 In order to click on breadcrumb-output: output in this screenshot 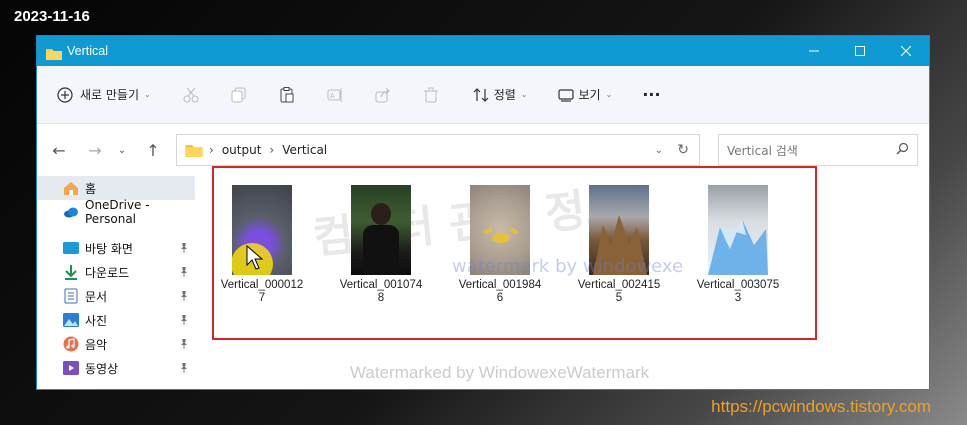, I will do `click(242, 150)`.